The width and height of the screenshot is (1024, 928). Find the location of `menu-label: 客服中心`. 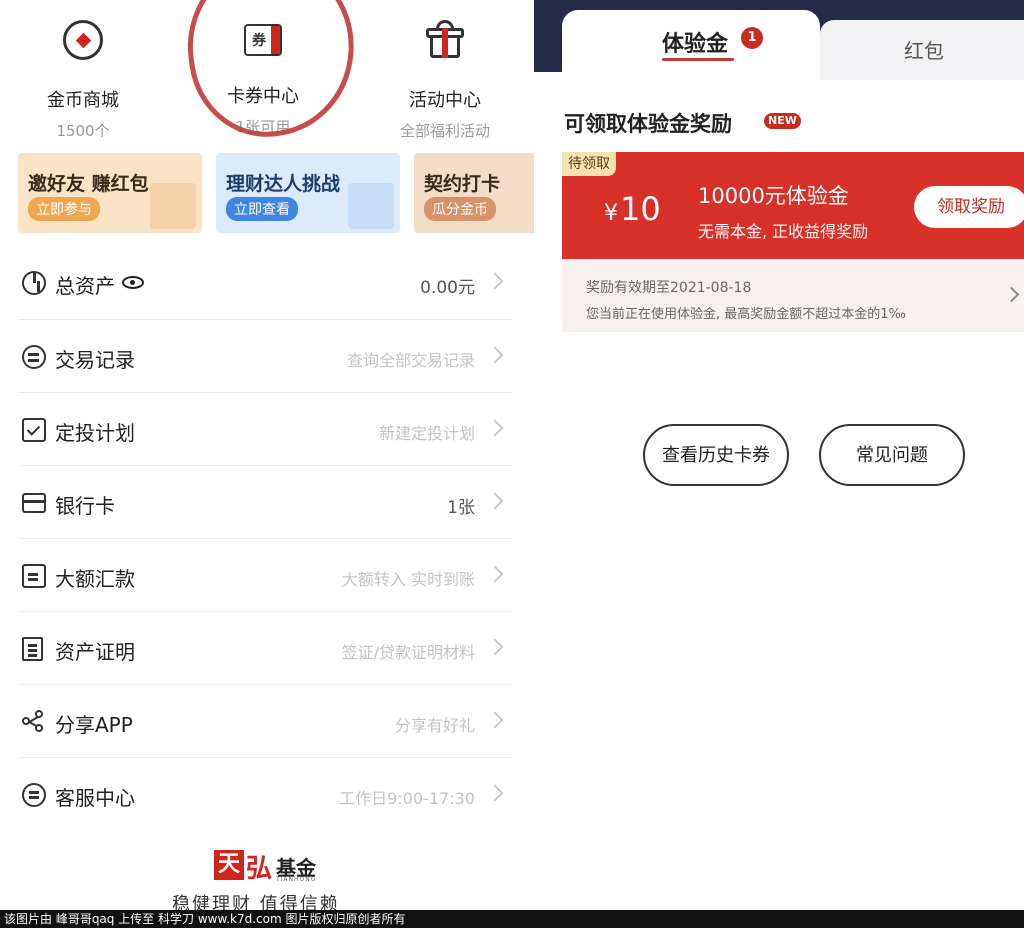

menu-label: 客服中心 is located at coordinates (95, 798).